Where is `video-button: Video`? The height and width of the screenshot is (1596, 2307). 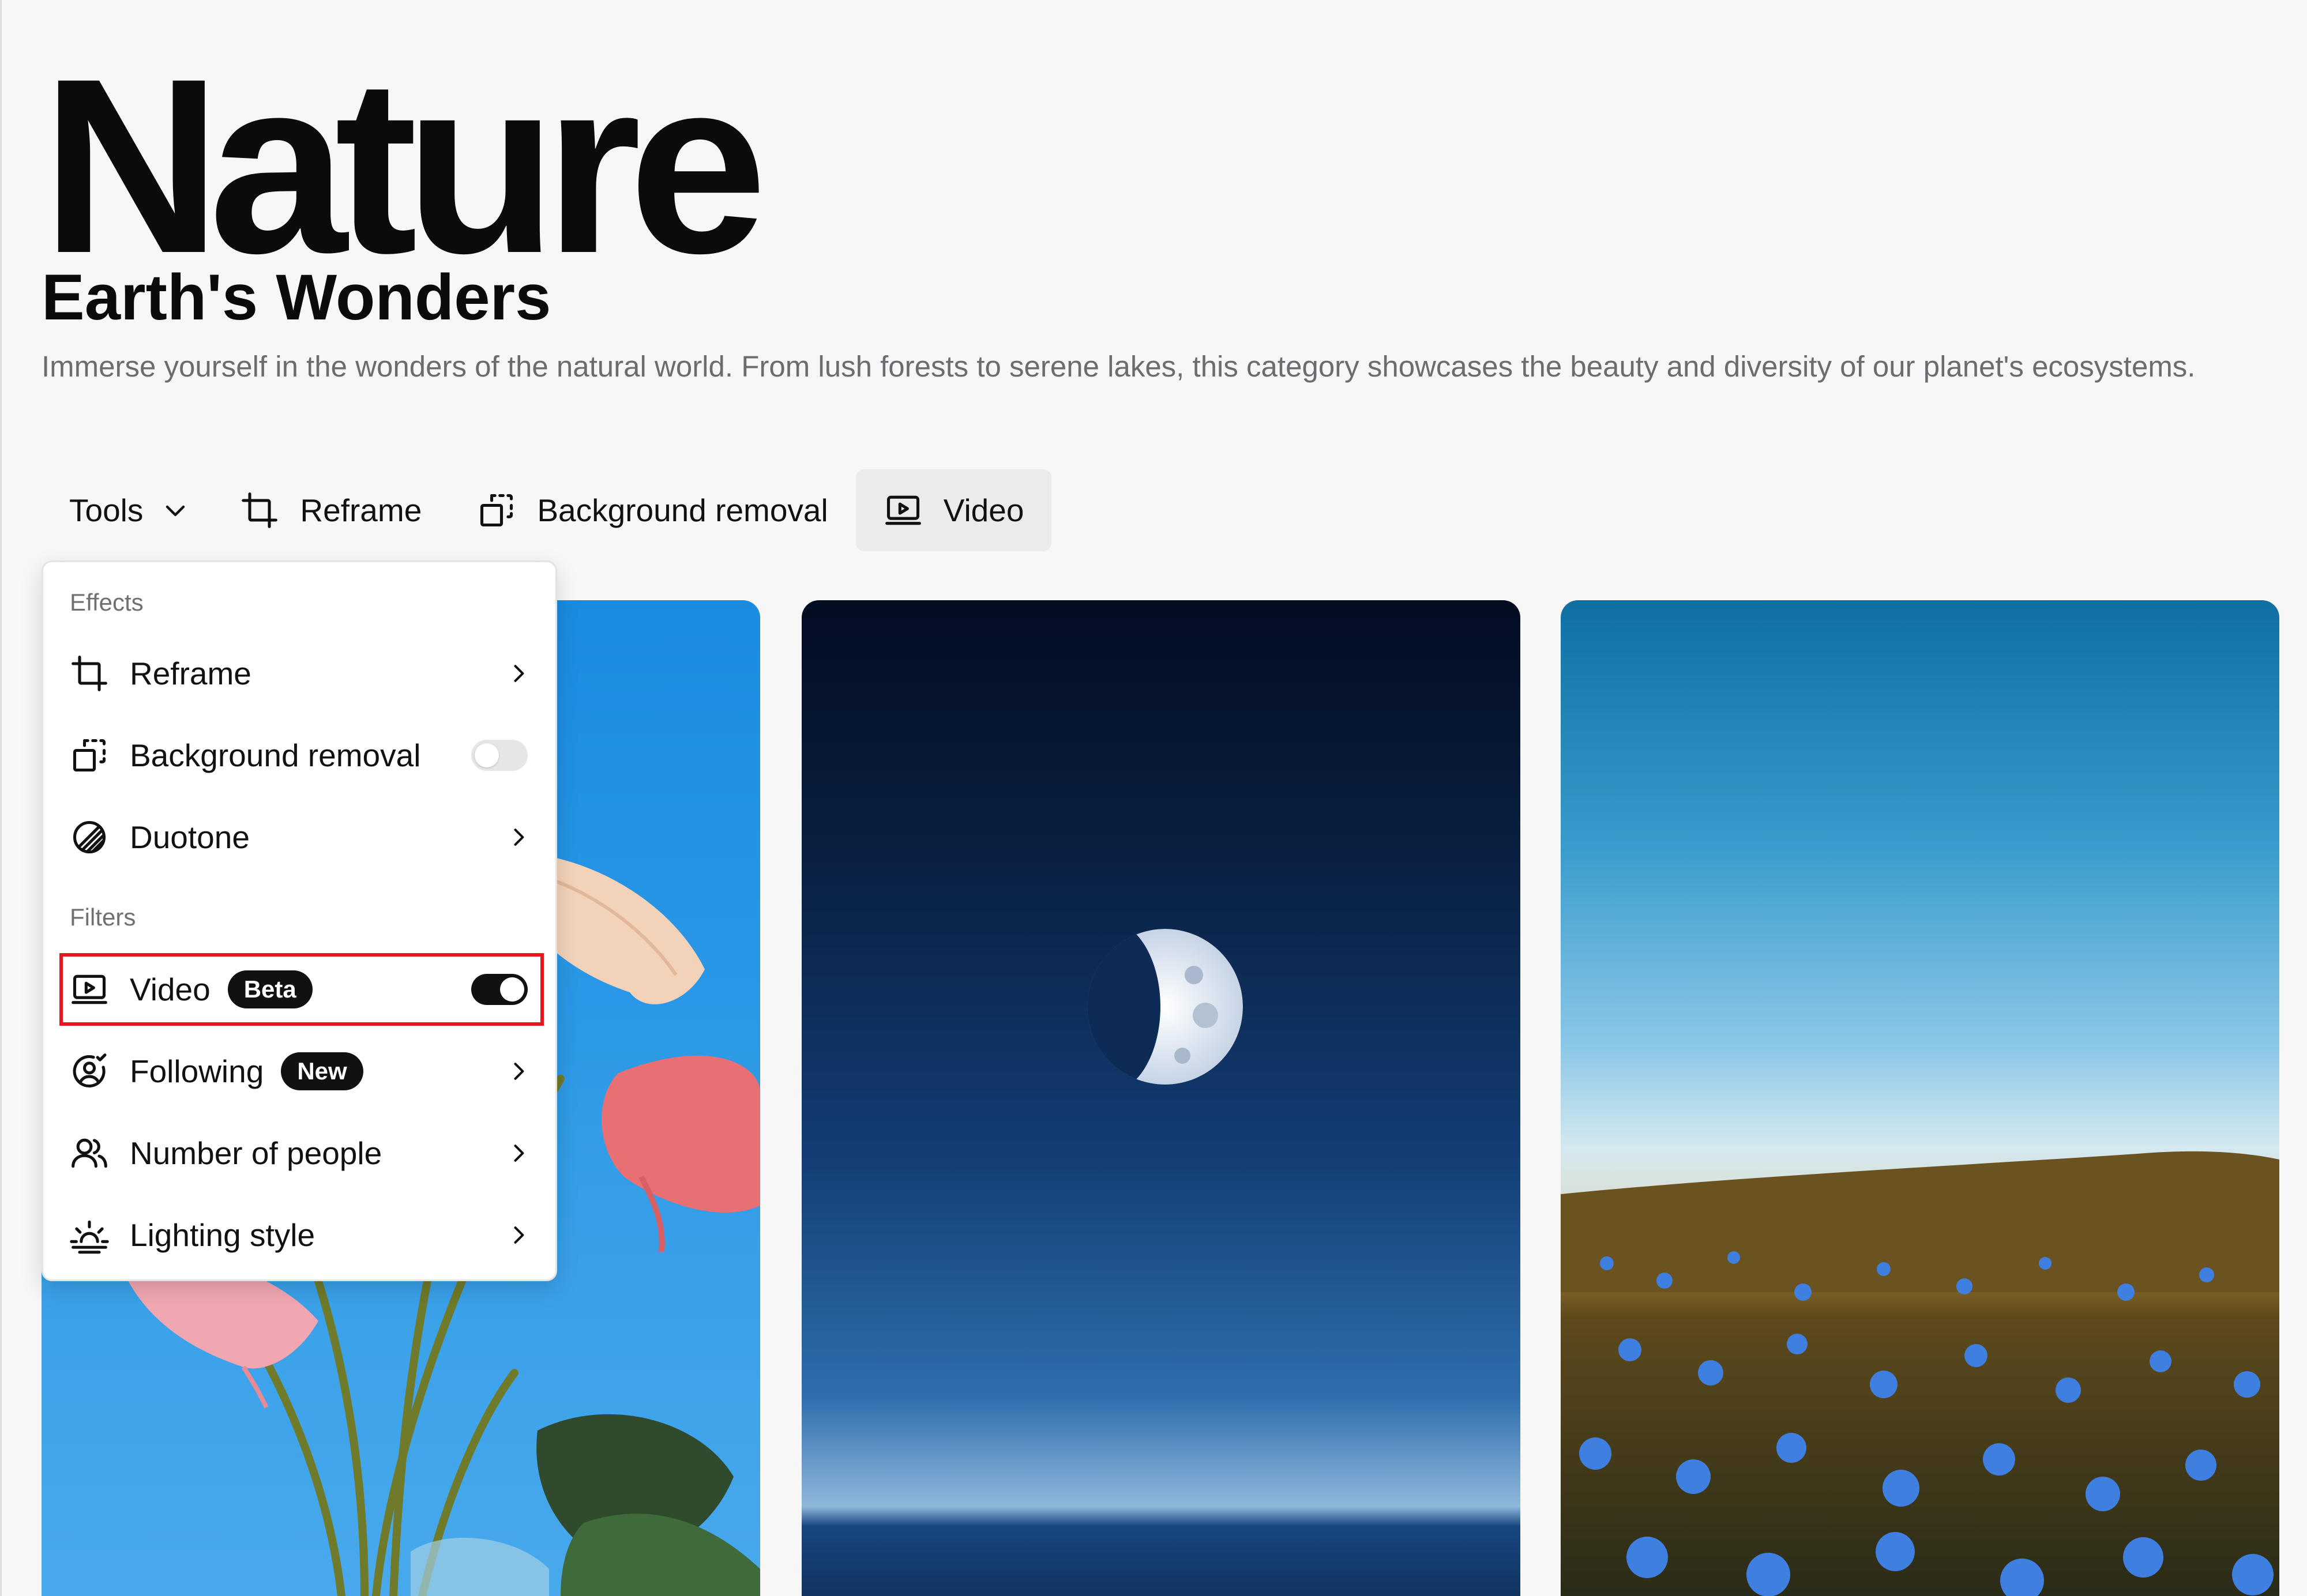 video-button: Video is located at coordinates (953, 510).